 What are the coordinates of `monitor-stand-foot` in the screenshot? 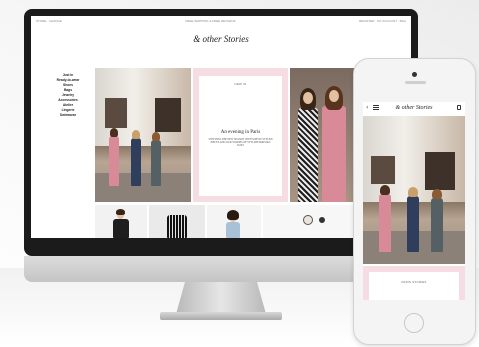 It's located at (221, 316).